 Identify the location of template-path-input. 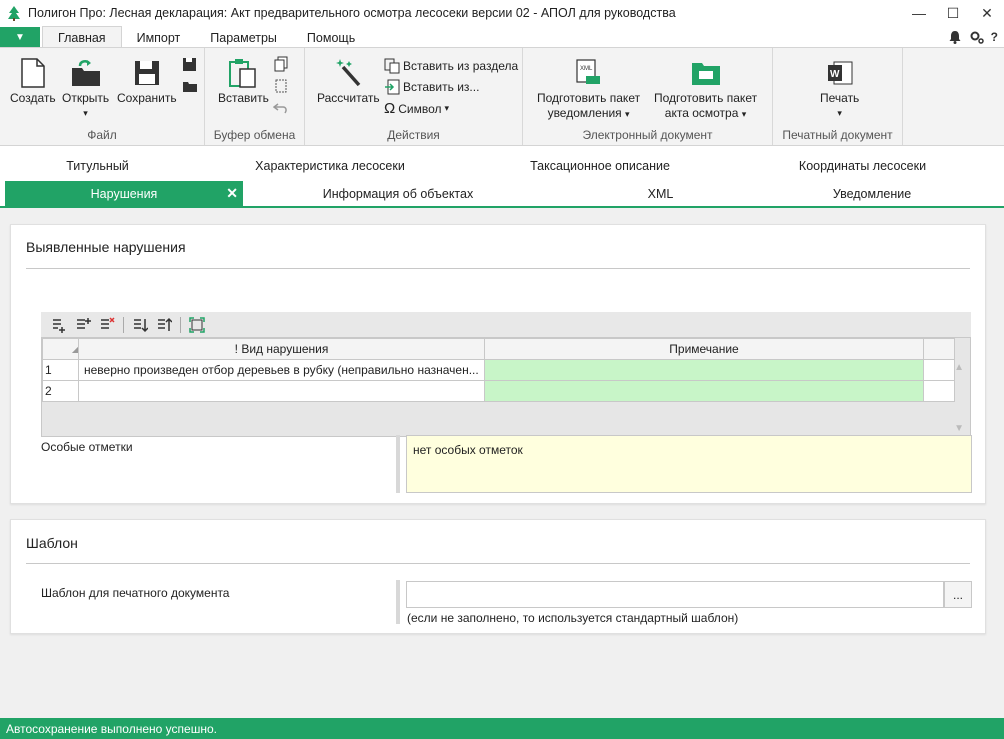
(675, 594).